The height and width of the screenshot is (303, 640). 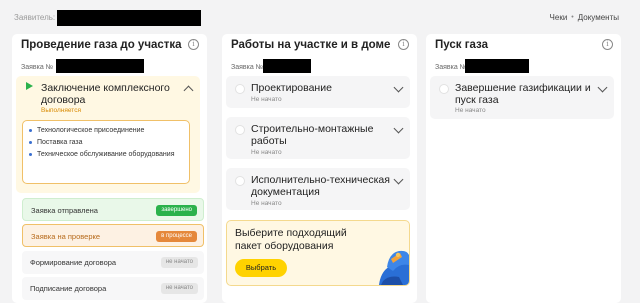 What do you see at coordinates (462, 45) in the screenshot?
I see `column-title: Пуск газа` at bounding box center [462, 45].